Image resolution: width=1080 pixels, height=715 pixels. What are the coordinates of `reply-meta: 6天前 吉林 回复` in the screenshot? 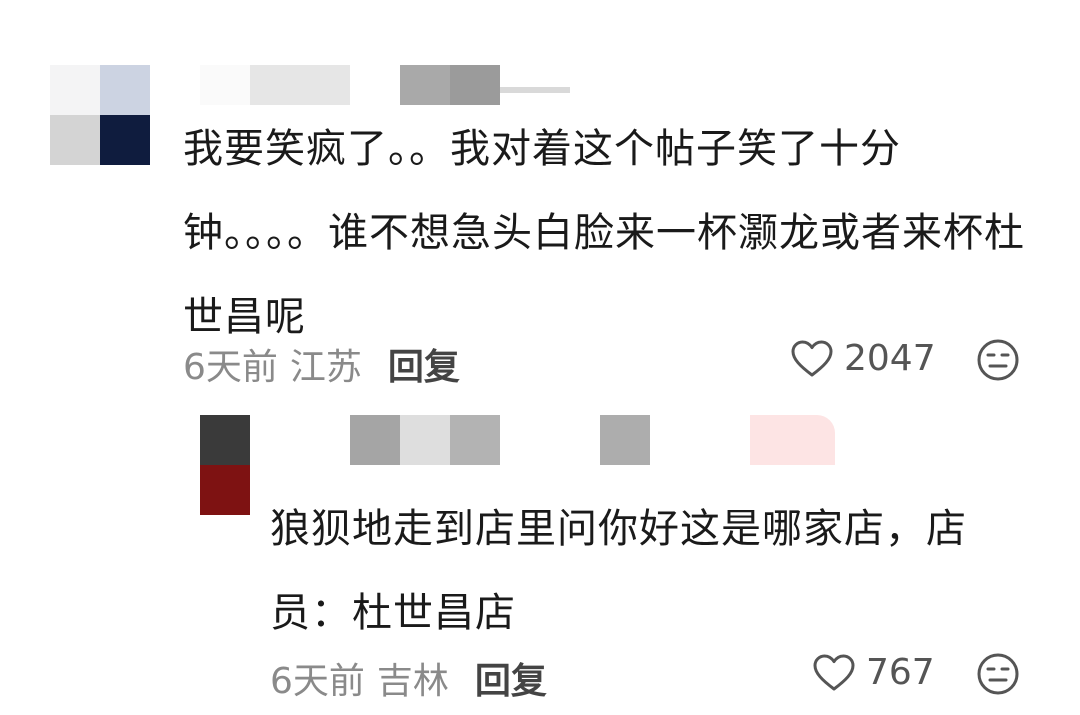 It's located at (408, 678).